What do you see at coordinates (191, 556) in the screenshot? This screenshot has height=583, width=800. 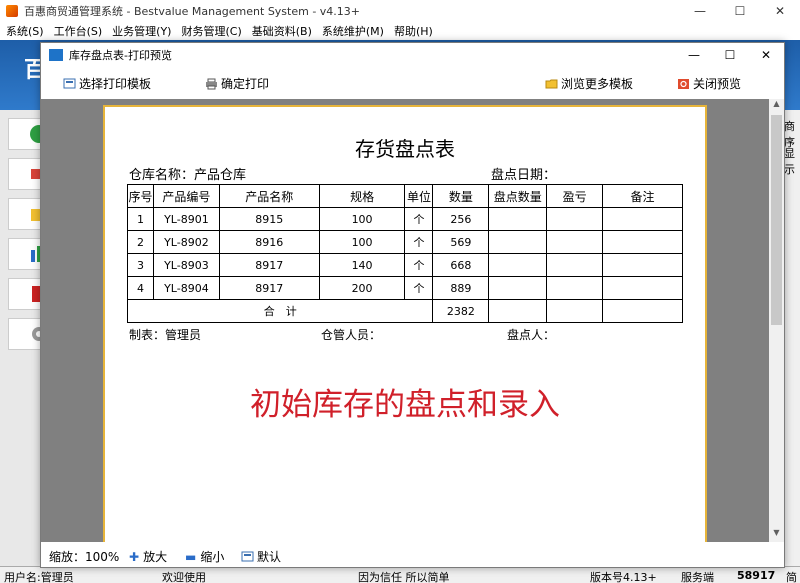 I see `minus-icon: ▬` at bounding box center [191, 556].